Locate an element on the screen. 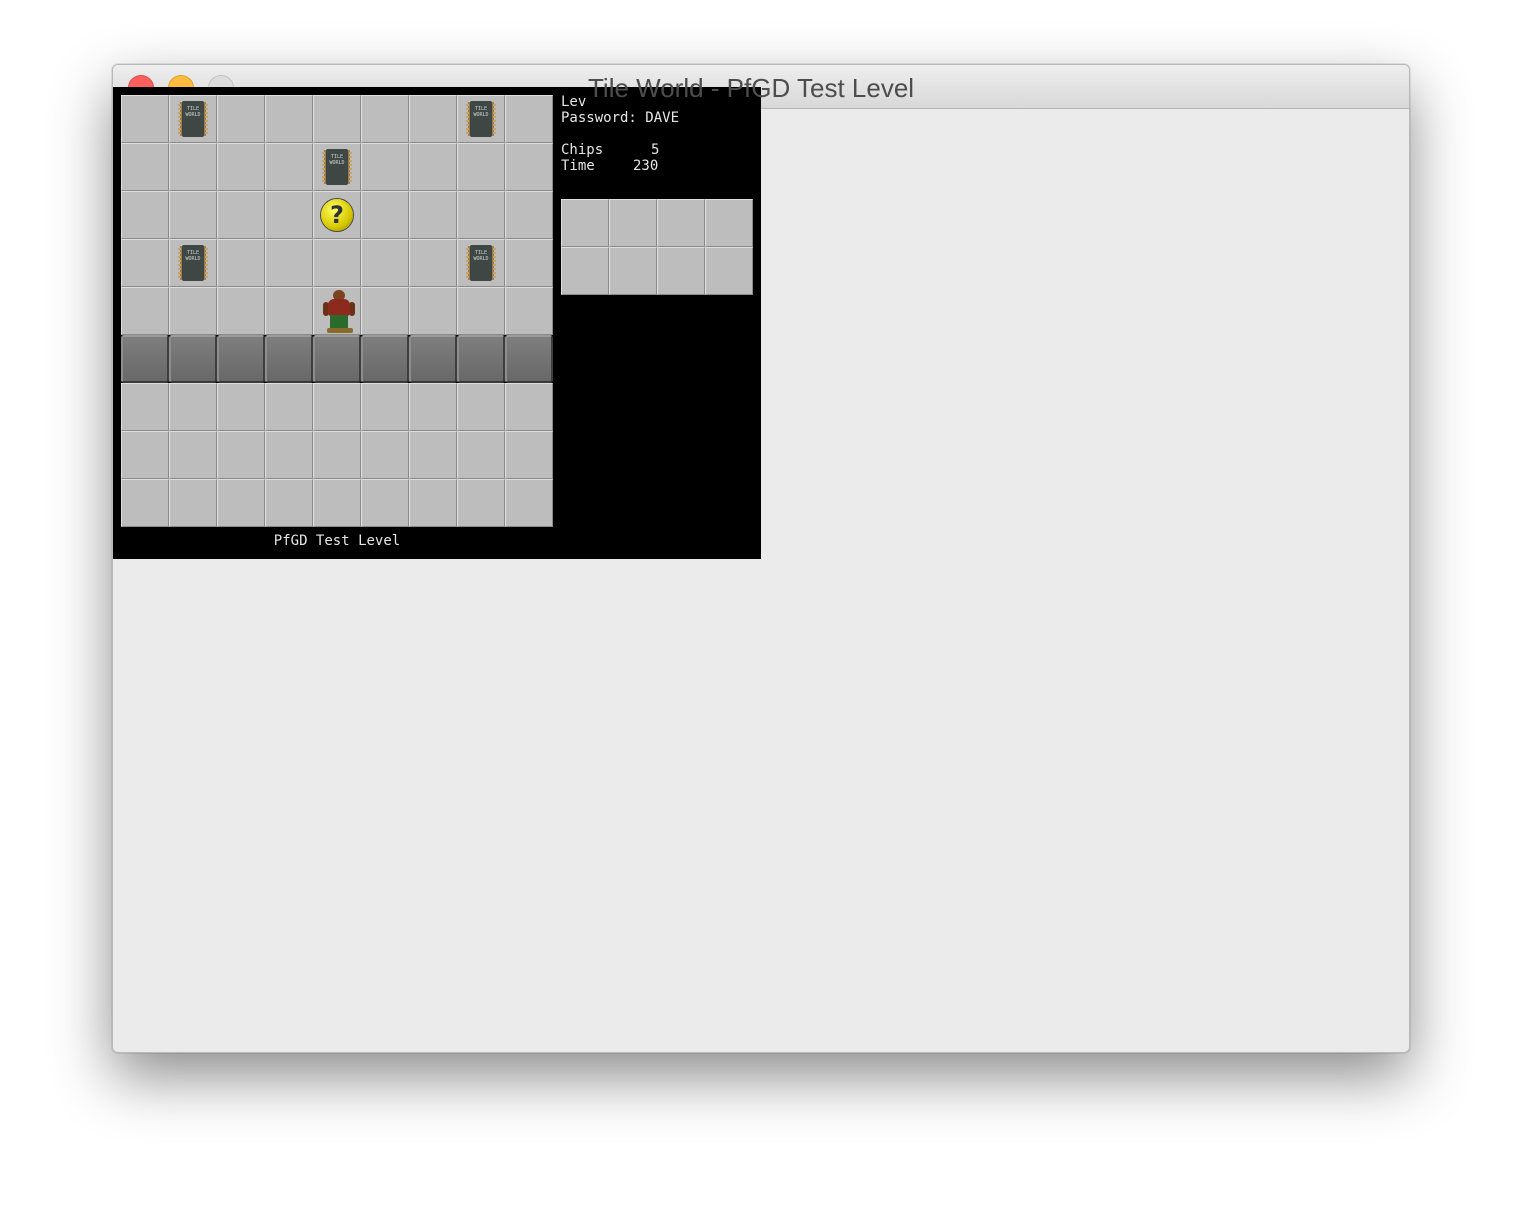  hint-icon: ? is located at coordinates (337, 215).